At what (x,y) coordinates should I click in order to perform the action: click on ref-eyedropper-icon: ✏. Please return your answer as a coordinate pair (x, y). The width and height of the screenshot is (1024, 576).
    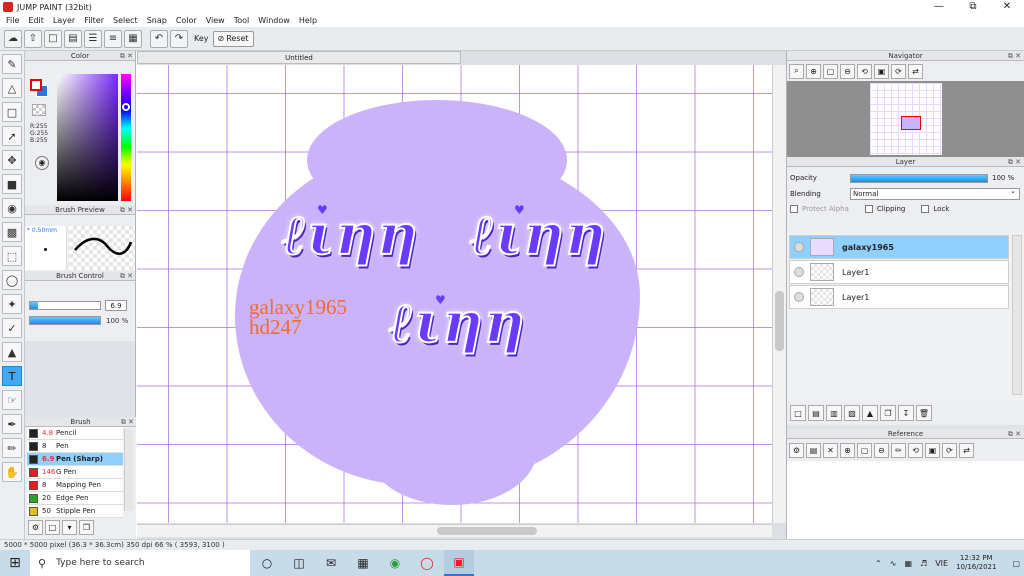
    Looking at the image, I should click on (898, 450).